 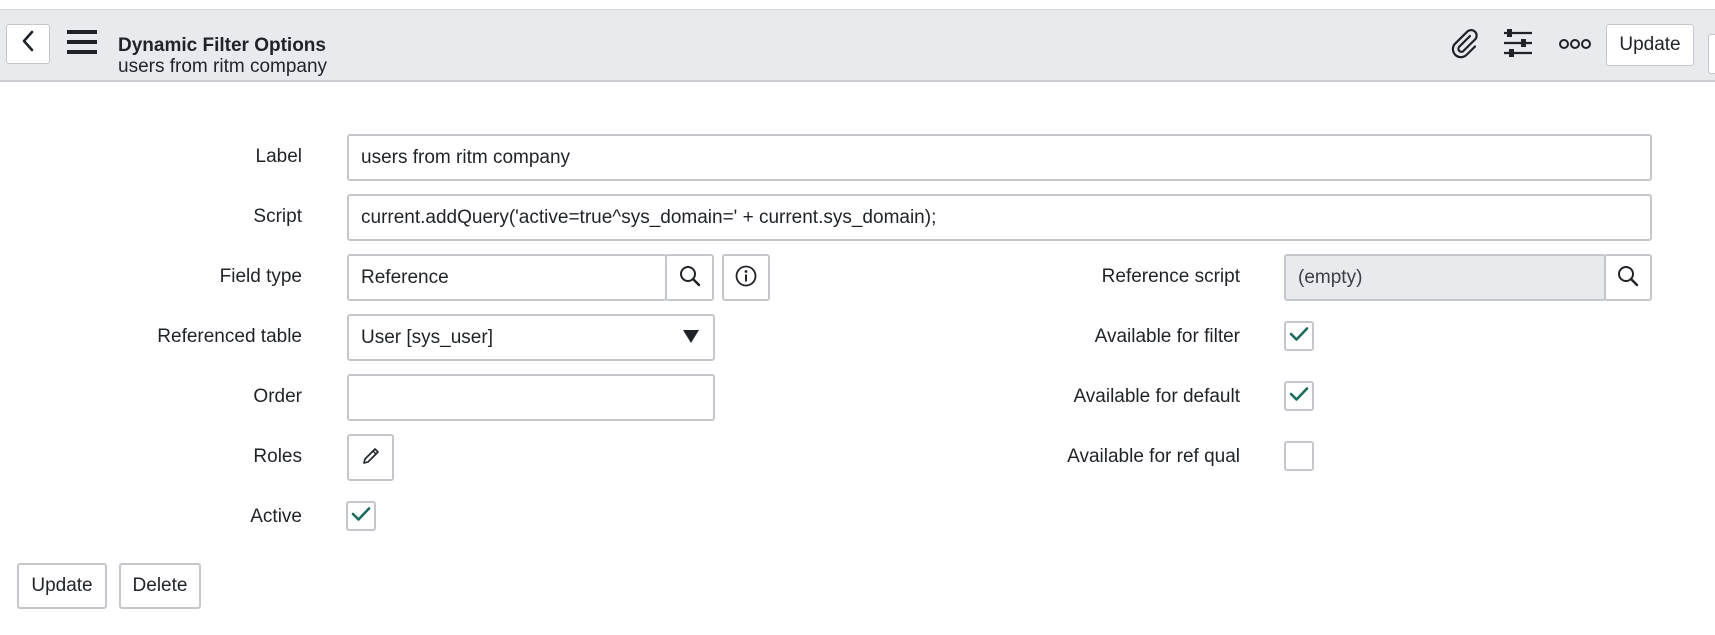 I want to click on referenced-table-value: User [sys_user], so click(x=427, y=337).